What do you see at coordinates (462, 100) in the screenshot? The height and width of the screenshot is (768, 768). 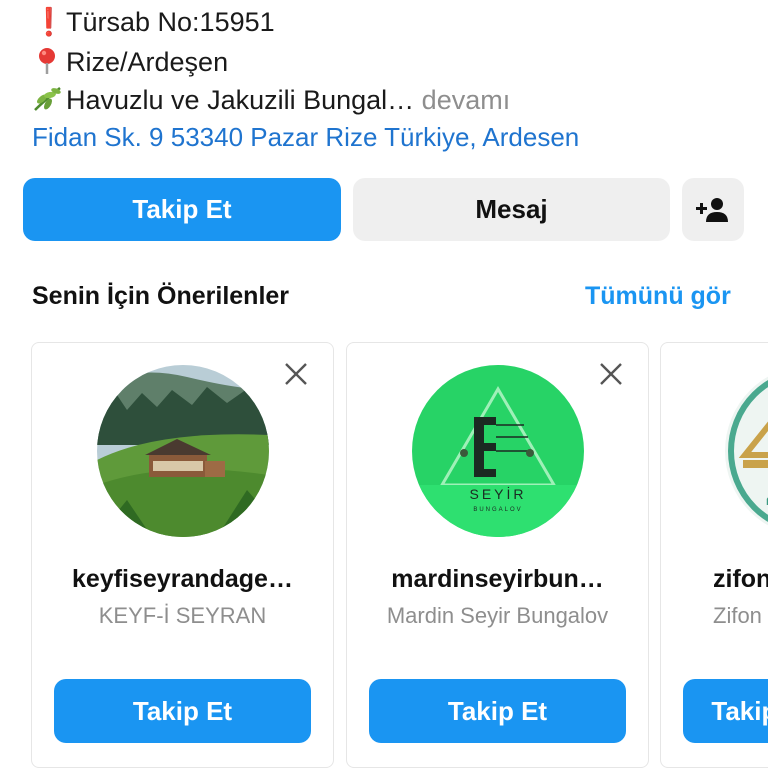 I see `more-link: devamı` at bounding box center [462, 100].